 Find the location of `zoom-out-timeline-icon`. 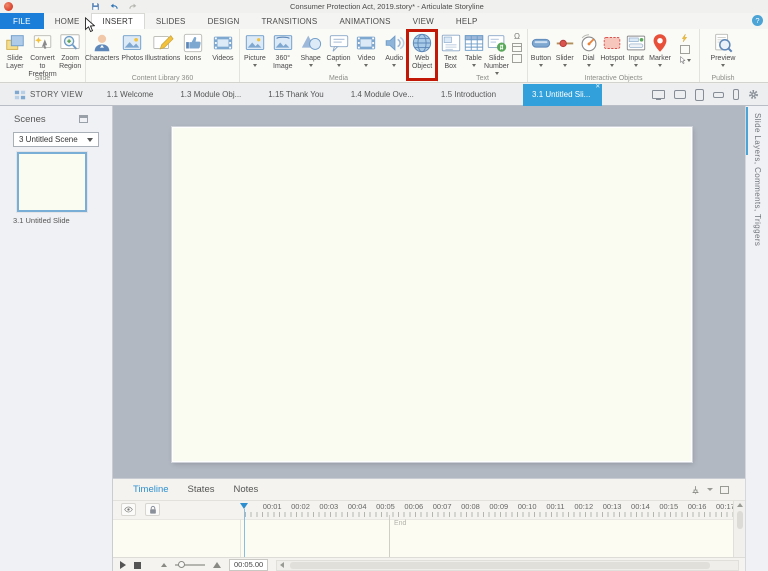

zoom-out-timeline-icon is located at coordinates (164, 565).